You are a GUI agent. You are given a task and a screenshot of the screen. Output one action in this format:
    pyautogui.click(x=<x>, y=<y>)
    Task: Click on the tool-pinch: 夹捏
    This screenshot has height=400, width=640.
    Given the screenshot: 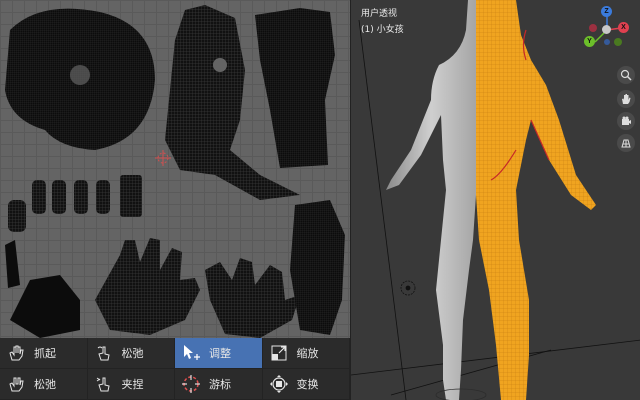 What is the action you would take?
    pyautogui.click(x=131, y=384)
    